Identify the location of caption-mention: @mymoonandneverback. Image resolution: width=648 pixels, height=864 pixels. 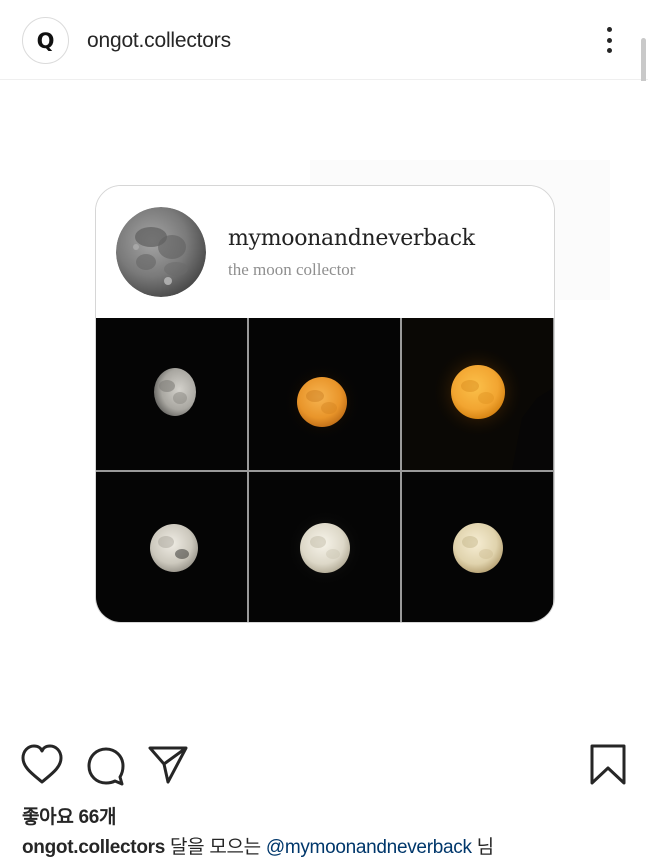
(369, 847).